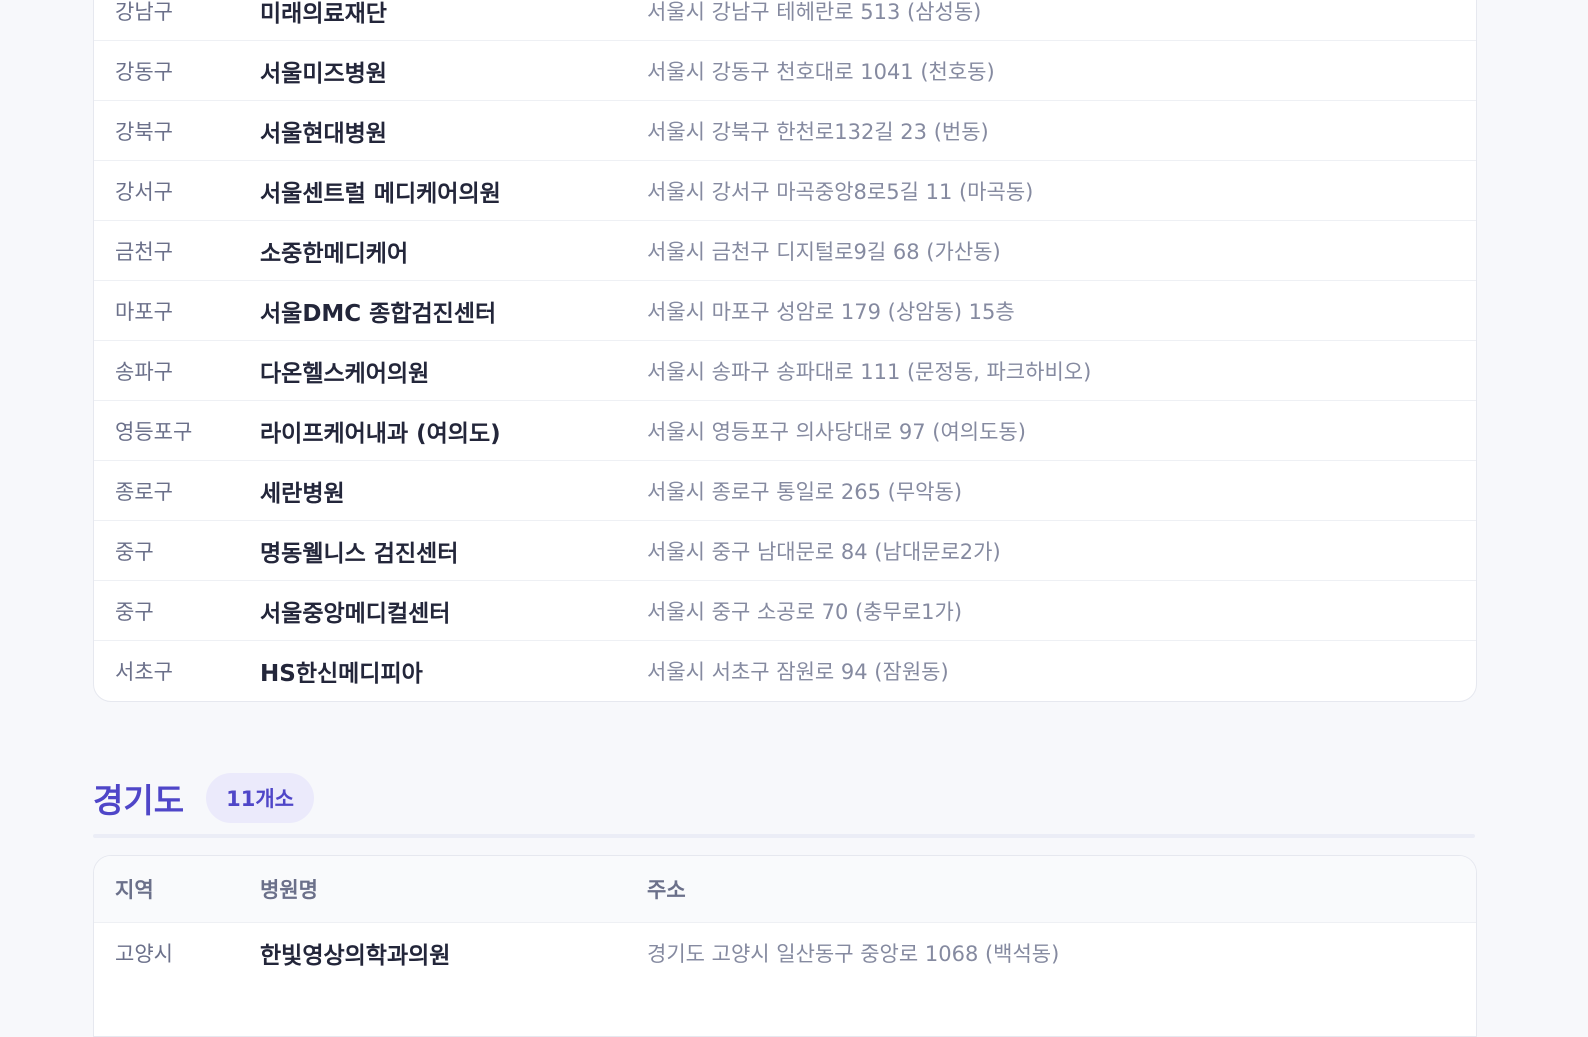 The width and height of the screenshot is (1588, 1037). What do you see at coordinates (144, 491) in the screenshot?
I see `region-cell: 종로구` at bounding box center [144, 491].